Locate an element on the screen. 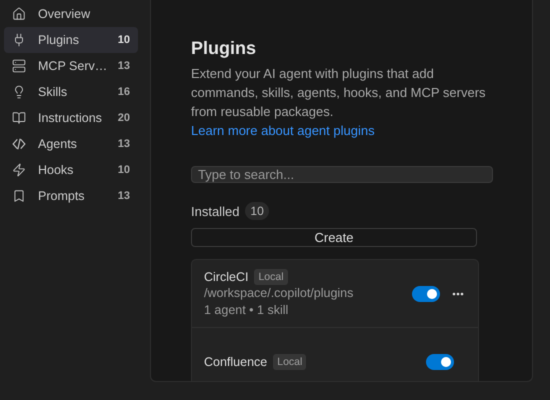 This screenshot has width=550, height=400. item-label: Prompts is located at coordinates (62, 196).